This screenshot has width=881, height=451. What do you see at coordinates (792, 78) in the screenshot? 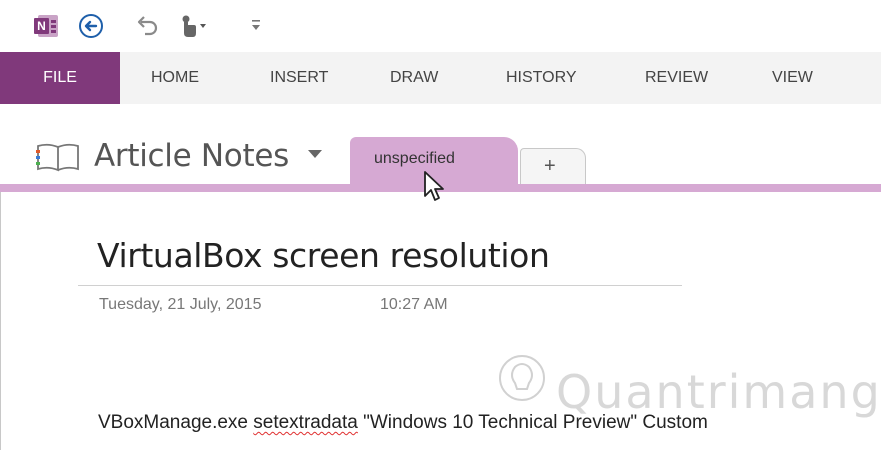
I see `tab-view: VIEW` at bounding box center [792, 78].